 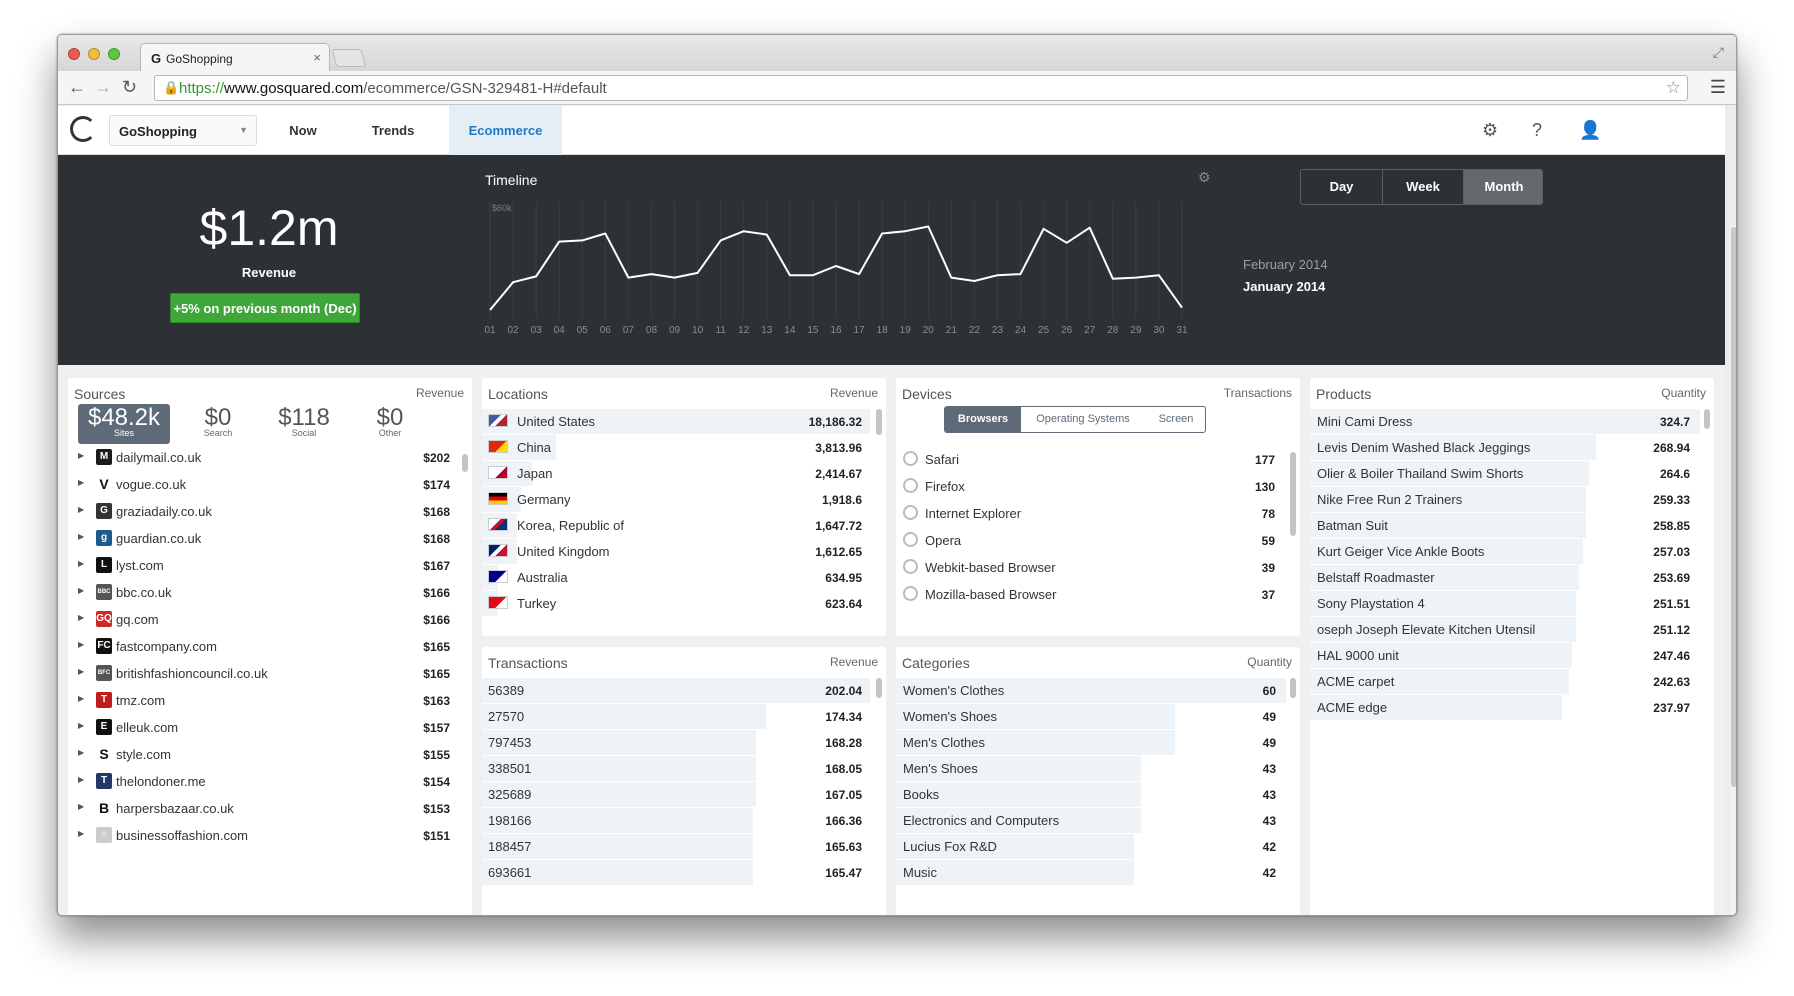 I want to click on products-row: Sony Playstation 4 251.51, so click(x=1512, y=603).